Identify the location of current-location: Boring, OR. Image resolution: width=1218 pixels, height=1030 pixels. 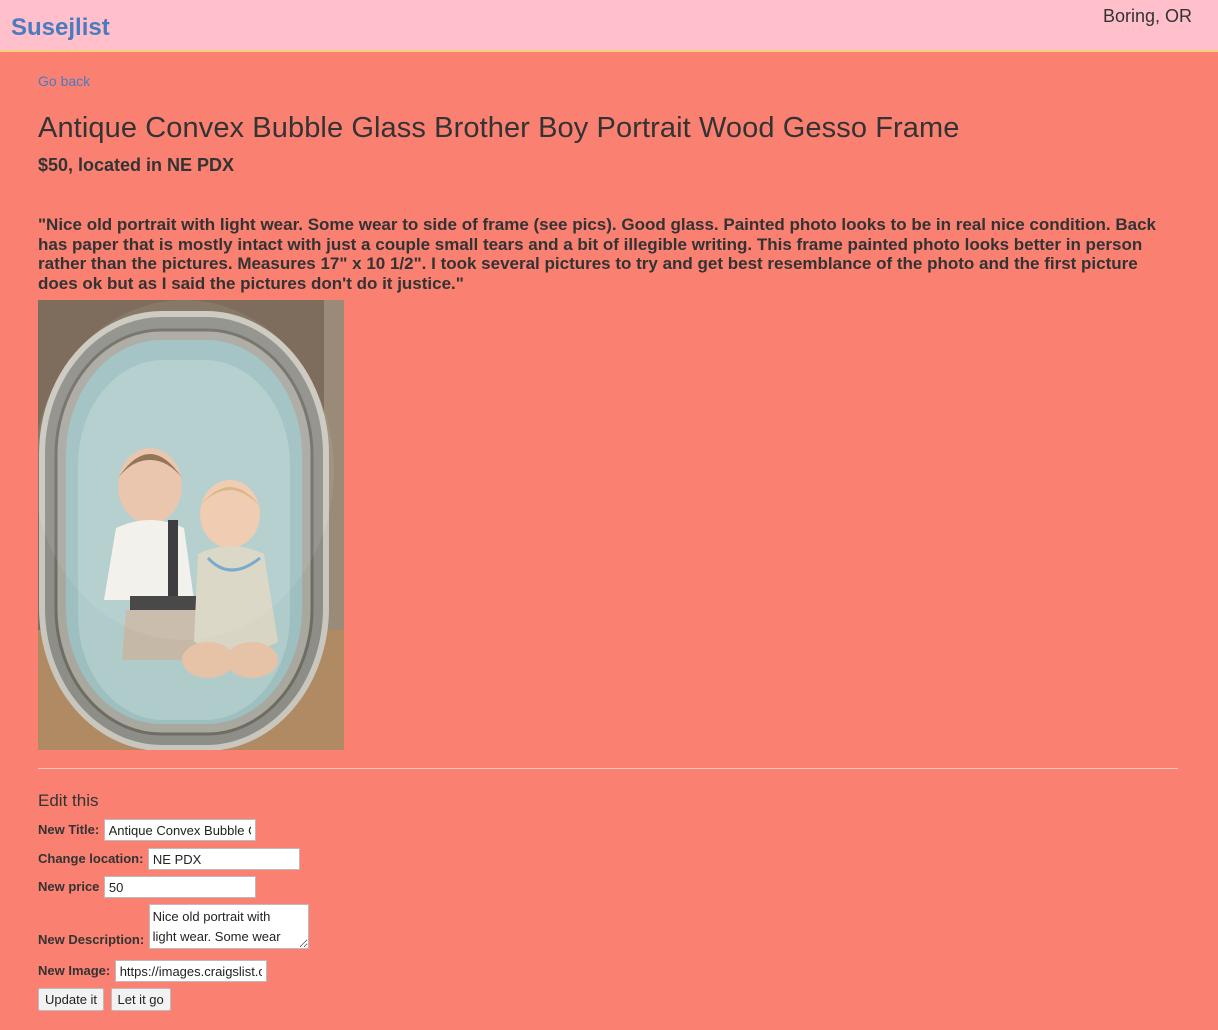
(1147, 16).